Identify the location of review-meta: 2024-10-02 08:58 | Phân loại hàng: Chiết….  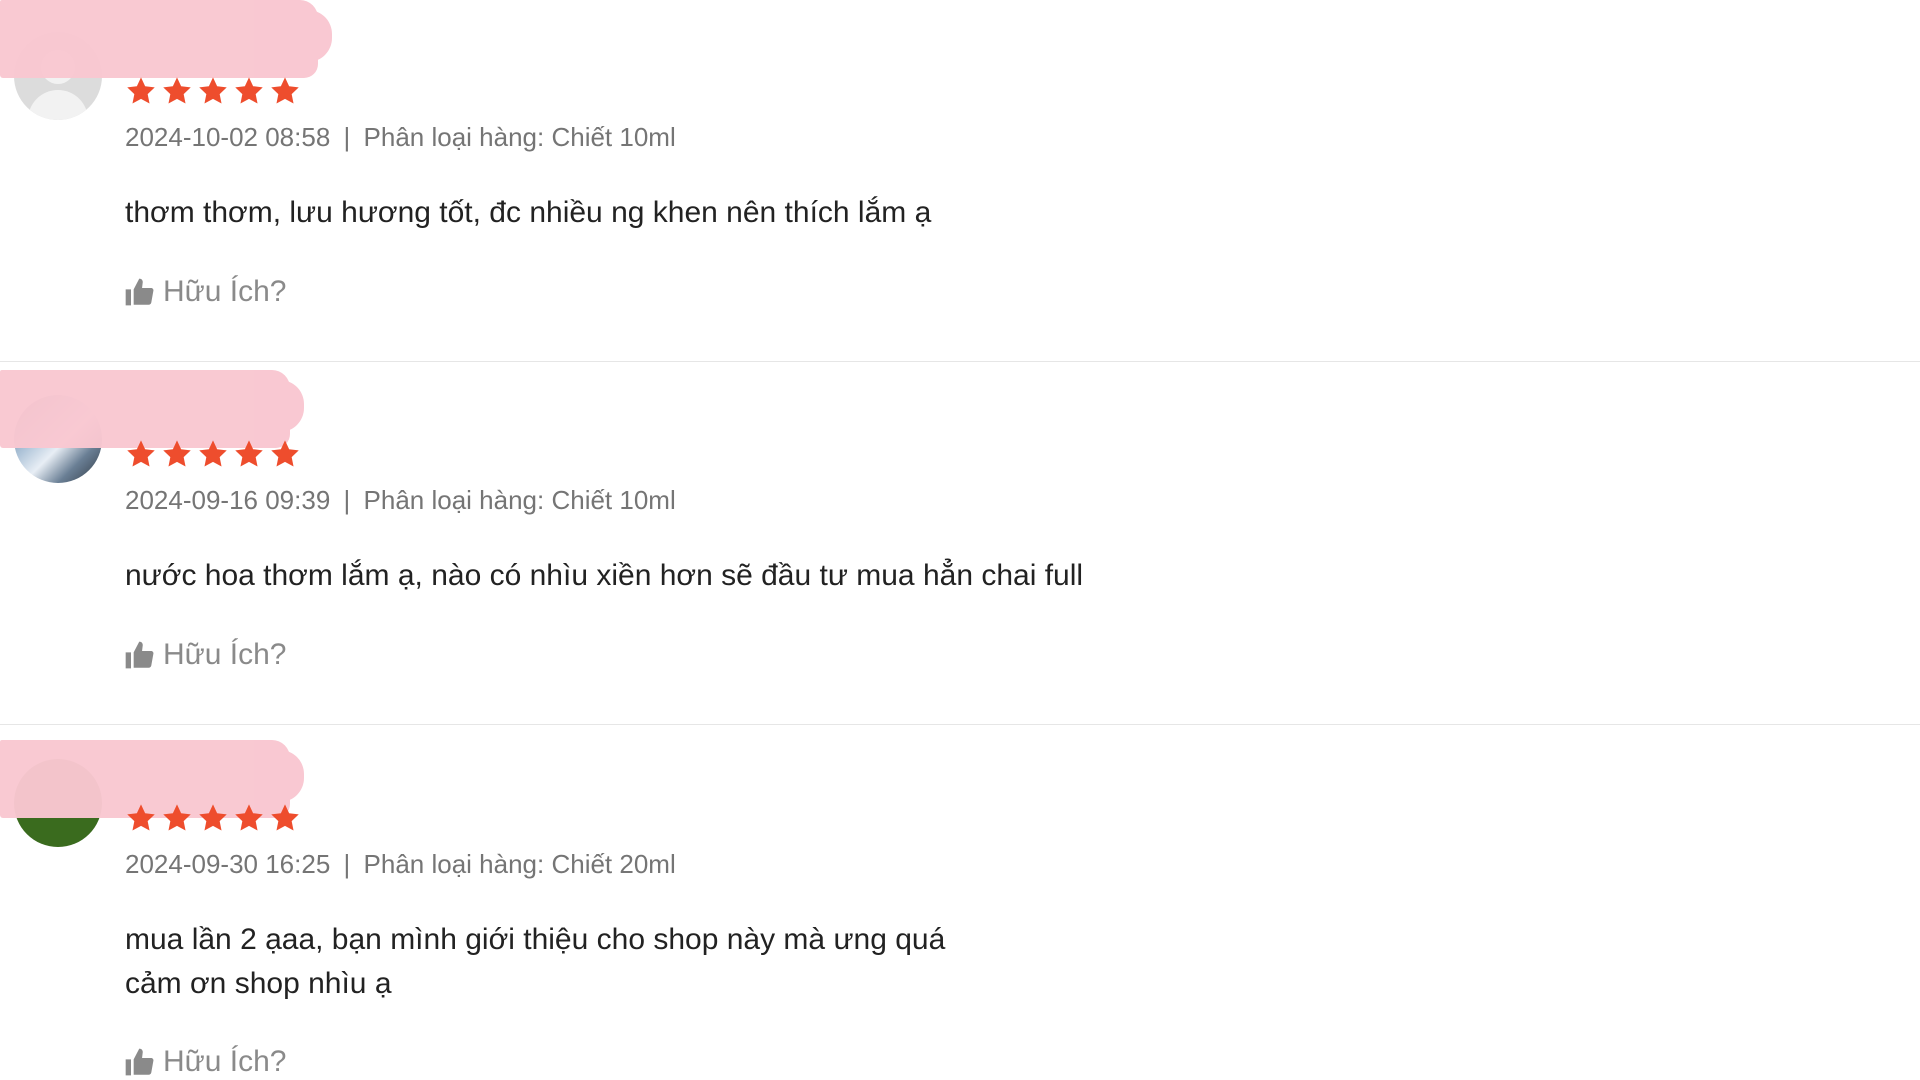
(400, 137).